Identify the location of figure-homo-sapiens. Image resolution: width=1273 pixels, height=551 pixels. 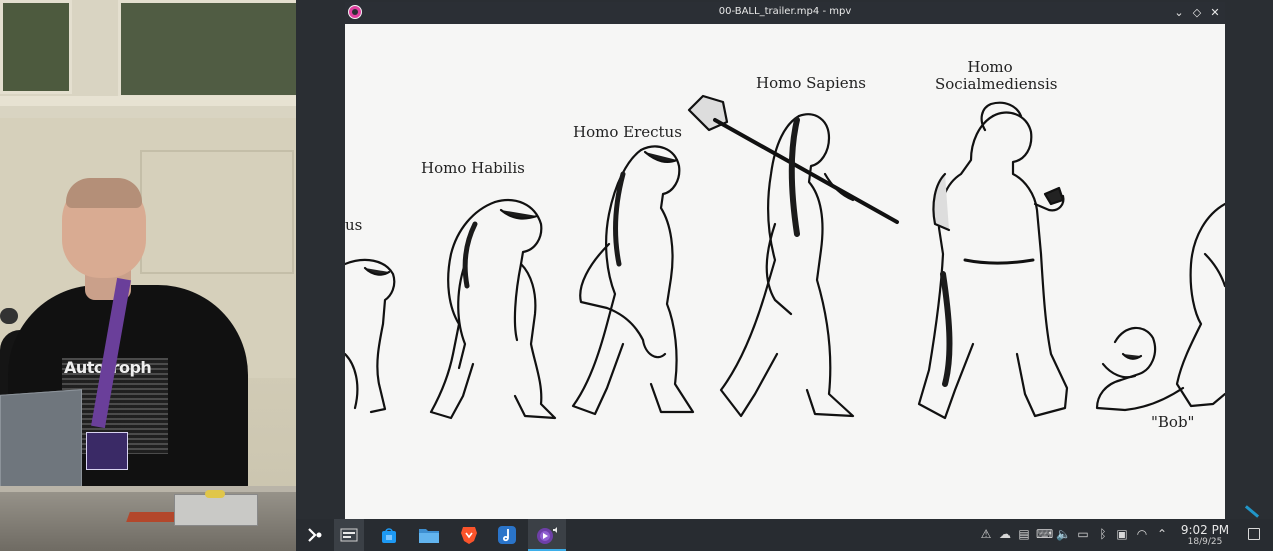
(793, 256).